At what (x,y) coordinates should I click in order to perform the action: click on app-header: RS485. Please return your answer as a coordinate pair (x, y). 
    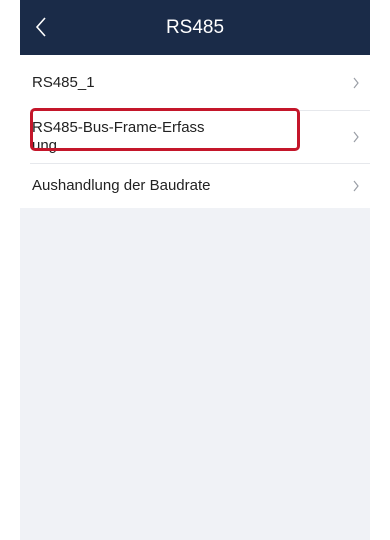
    Looking at the image, I should click on (195, 27).